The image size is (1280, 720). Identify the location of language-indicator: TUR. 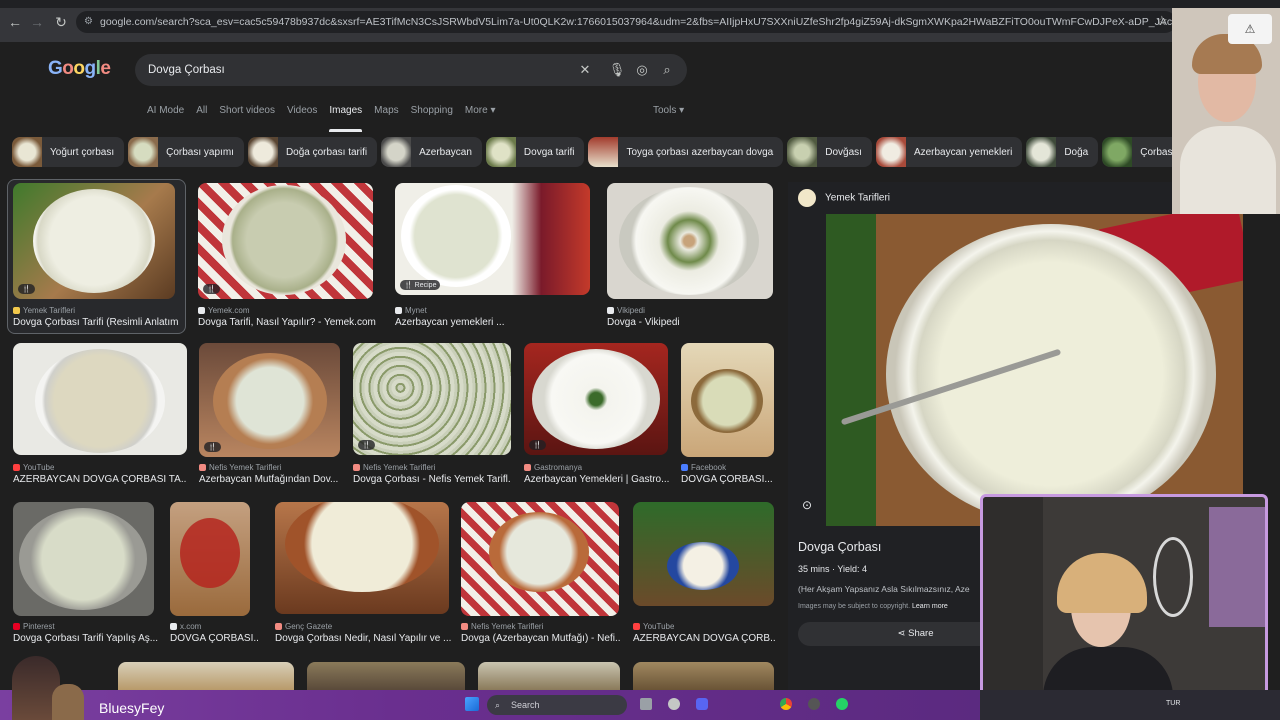
(1173, 703).